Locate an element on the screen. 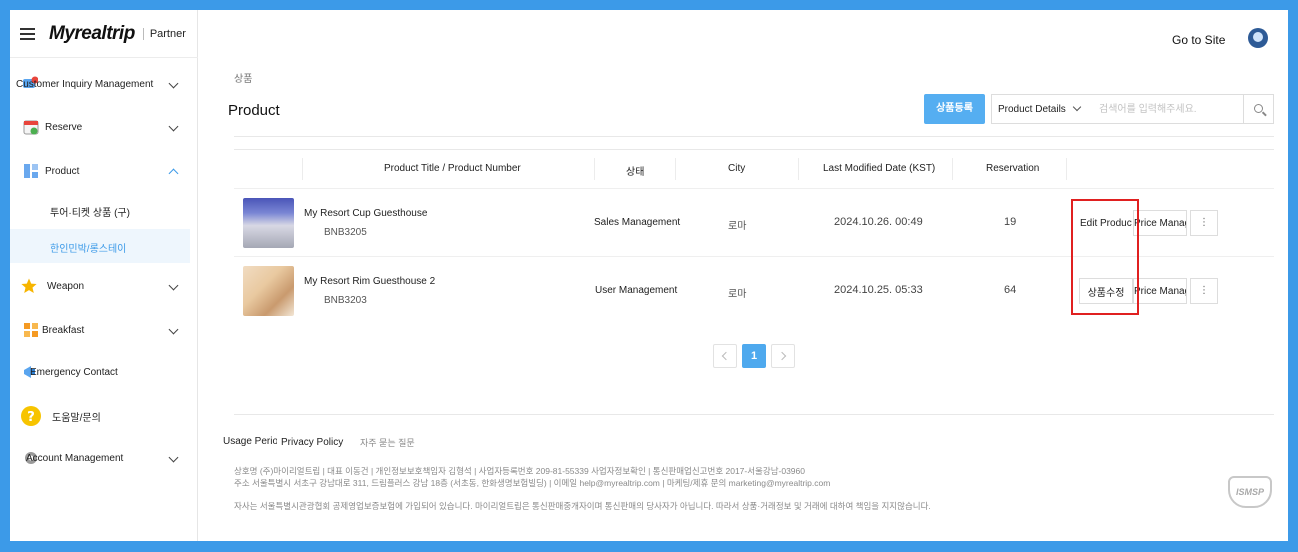  sidebar-item-product: Product is located at coordinates (104, 171).